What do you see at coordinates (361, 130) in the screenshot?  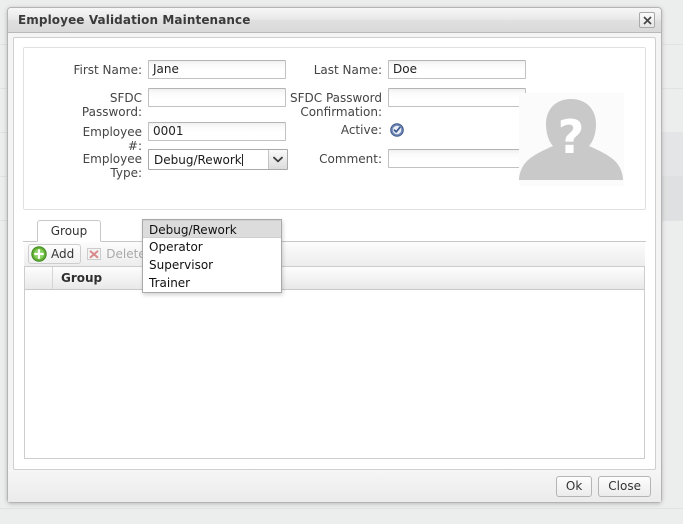 I see `active-label: Active:` at bounding box center [361, 130].